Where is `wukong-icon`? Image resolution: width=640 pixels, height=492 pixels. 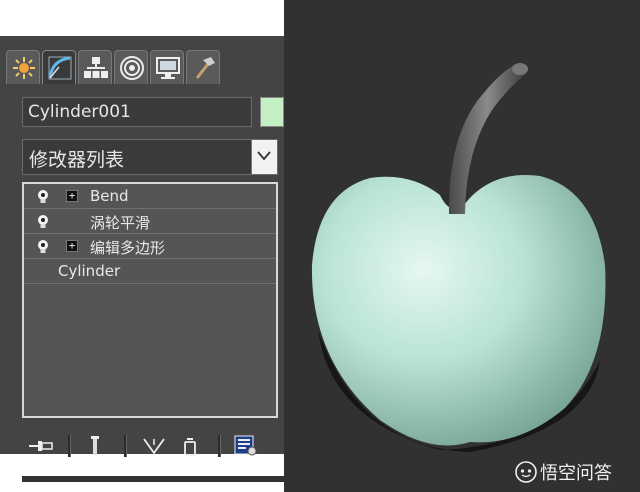 wukong-icon is located at coordinates (526, 472).